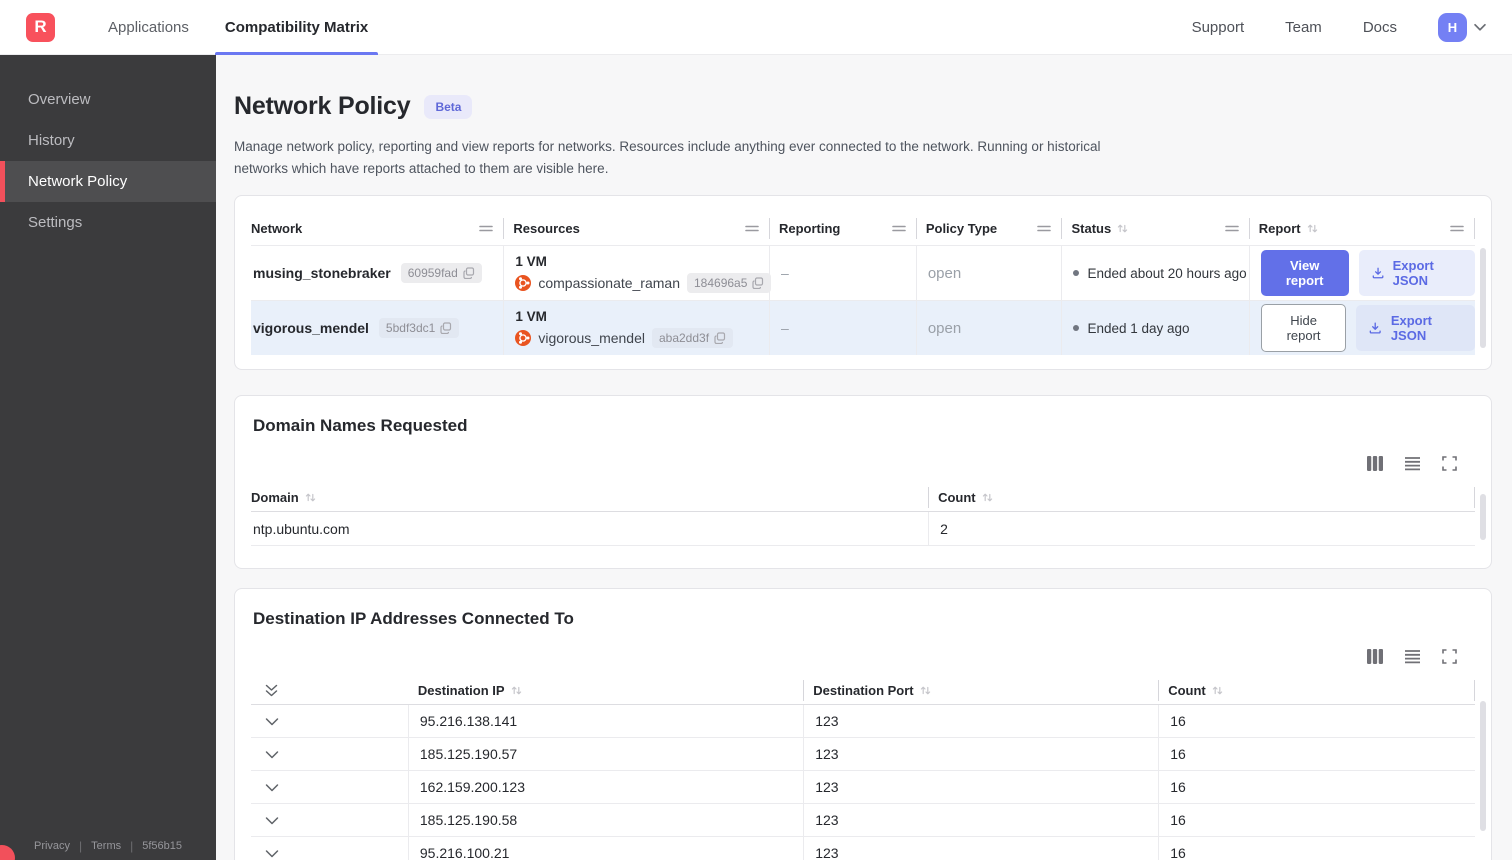  Describe the element at coordinates (441, 273) in the screenshot. I see `network-id-badge: 60959fad` at that location.